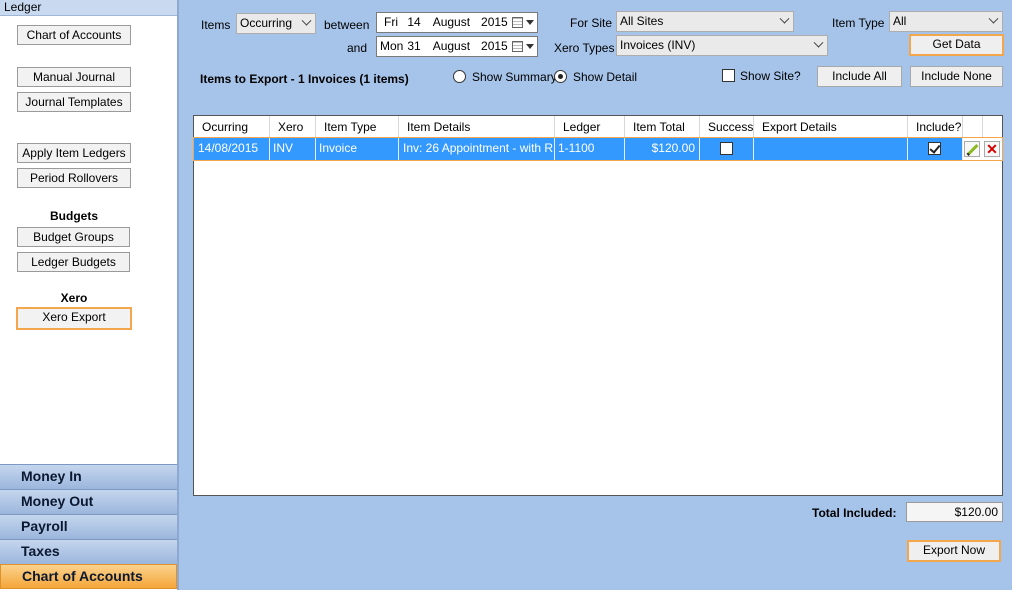  I want to click on end-date-day: Mon, so click(392, 46).